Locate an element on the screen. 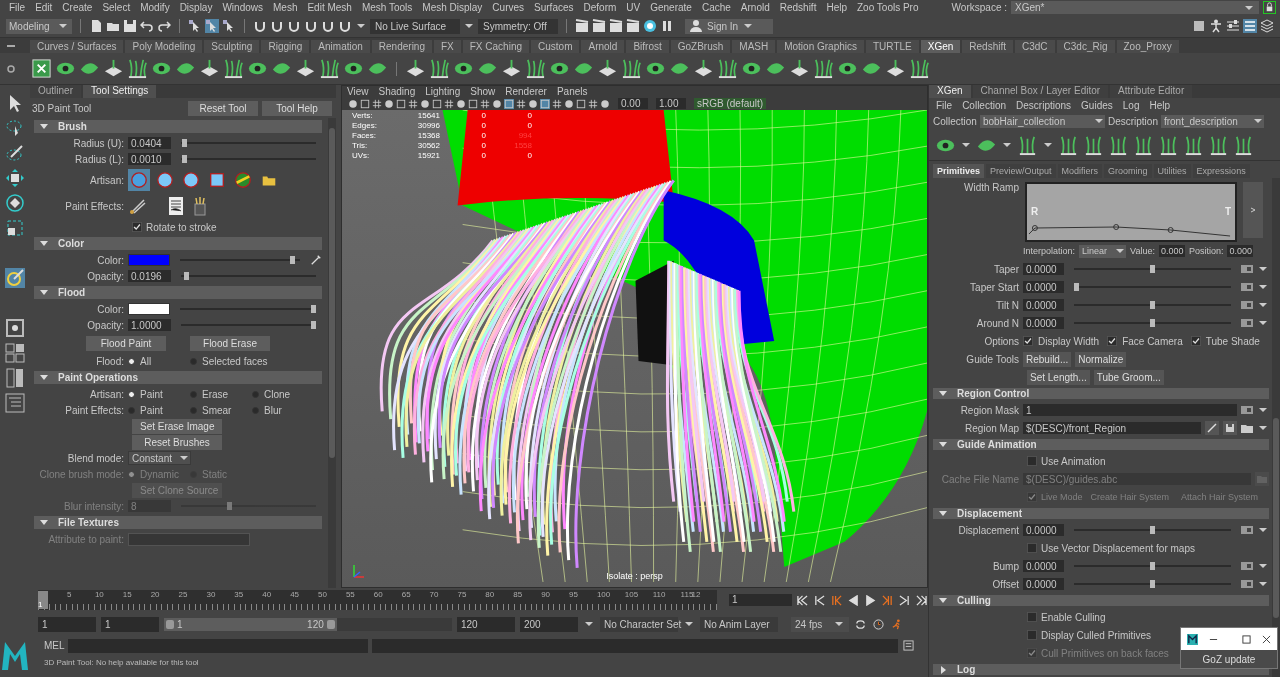 The width and height of the screenshot is (1280, 677). menu-item: Log is located at coordinates (1131, 105).